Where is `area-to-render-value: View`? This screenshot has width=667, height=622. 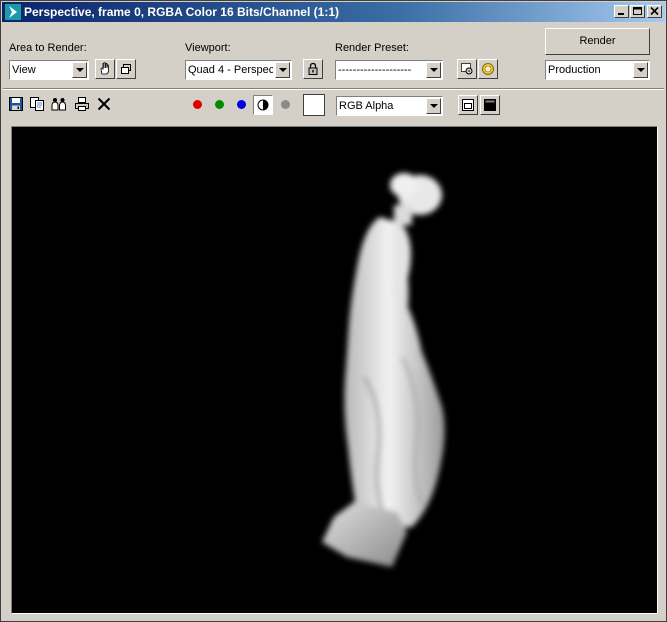
area-to-render-value: View is located at coordinates (24, 70).